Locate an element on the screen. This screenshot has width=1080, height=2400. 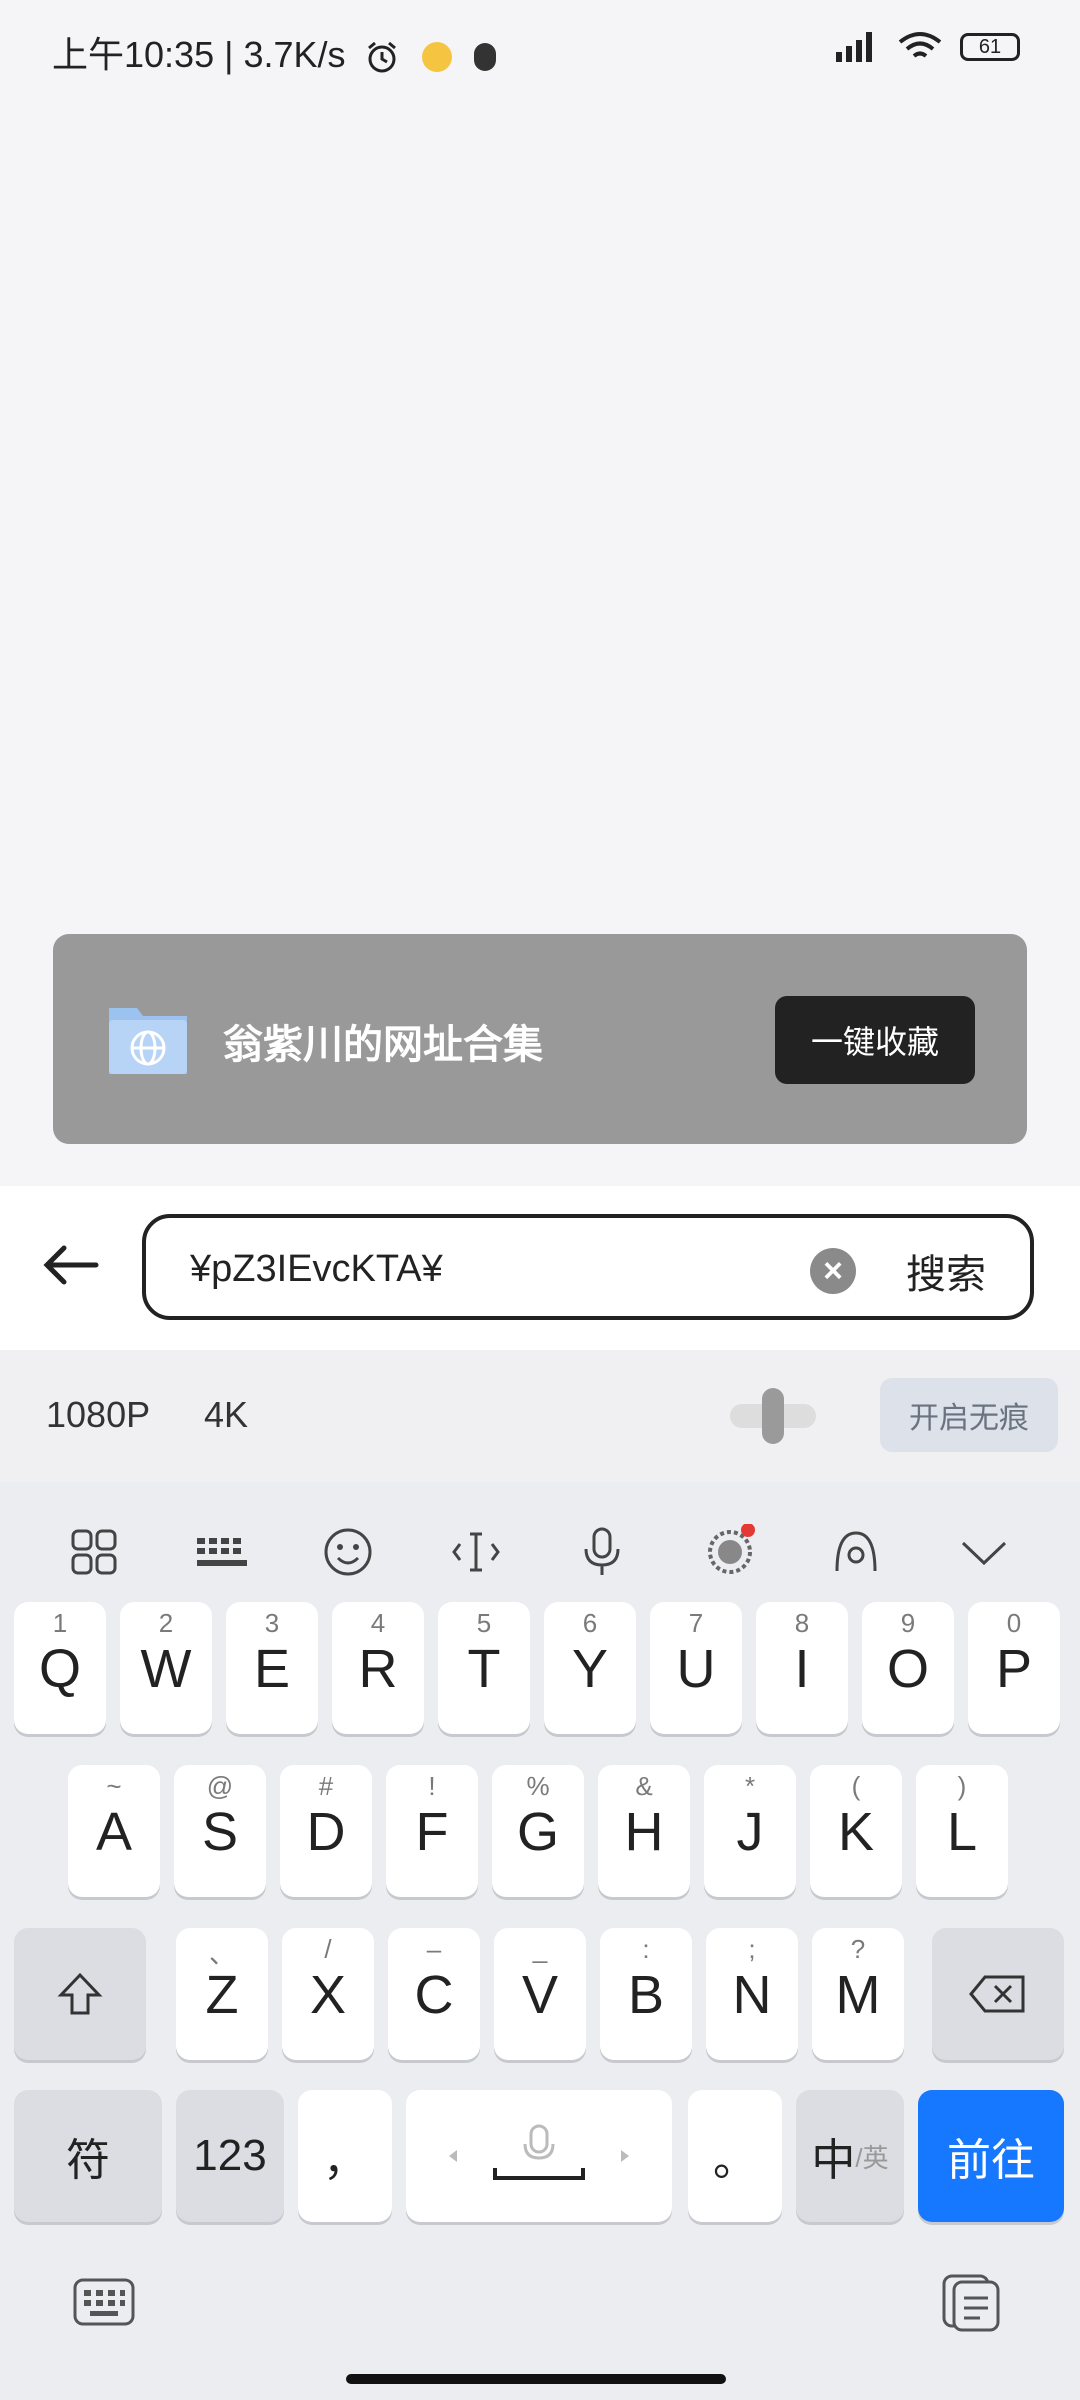
keyboard-switch-icon is located at coordinates (104, 2304).